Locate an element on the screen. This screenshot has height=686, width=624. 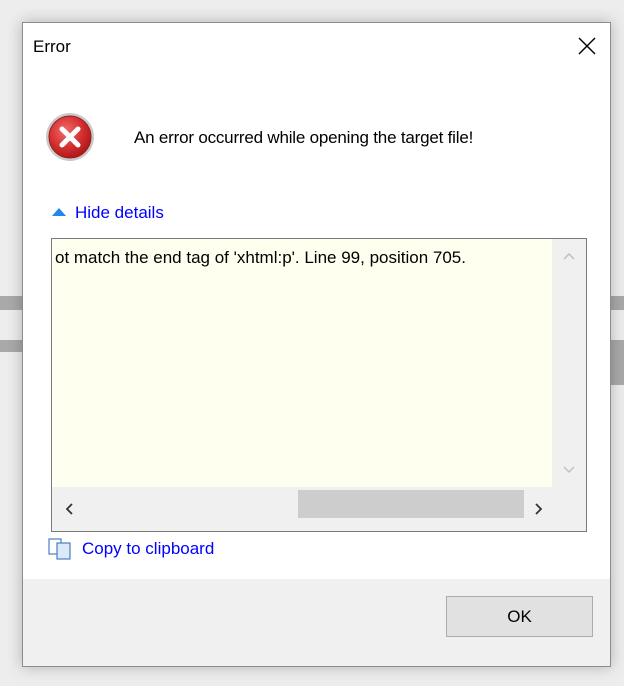
chevron-down-icon is located at coordinates (569, 470).